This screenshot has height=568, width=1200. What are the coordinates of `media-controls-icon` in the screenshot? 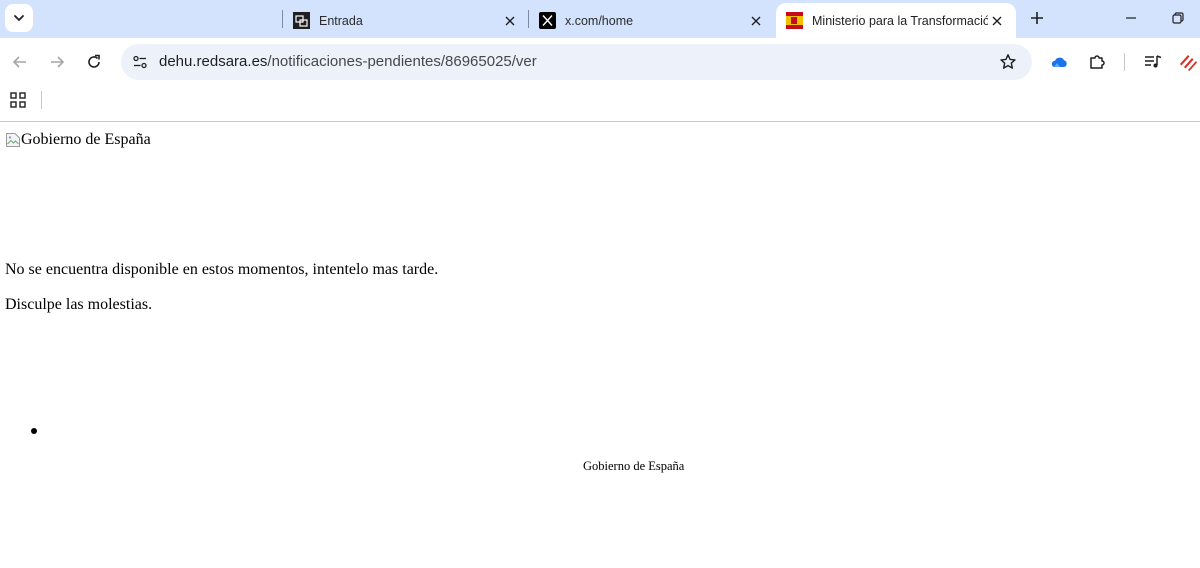 It's located at (1153, 62).